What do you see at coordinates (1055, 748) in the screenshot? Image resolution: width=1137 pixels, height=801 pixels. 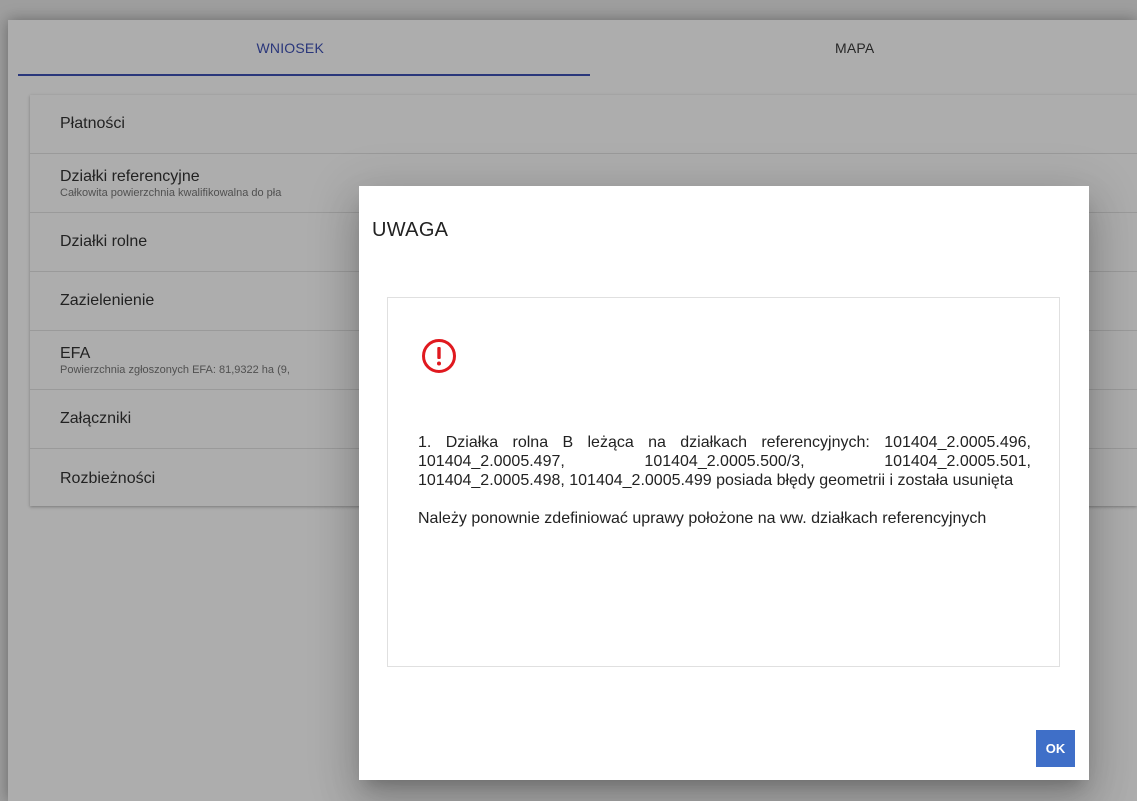 I see `ok-button: OK` at bounding box center [1055, 748].